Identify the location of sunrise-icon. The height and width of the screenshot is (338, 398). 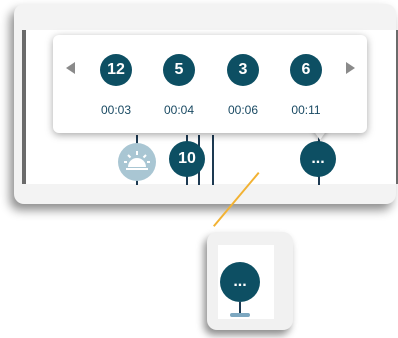
(137, 160).